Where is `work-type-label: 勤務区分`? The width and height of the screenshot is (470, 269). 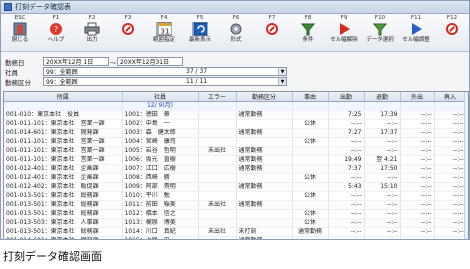 work-type-label: 勤務区分 is located at coordinates (18, 82).